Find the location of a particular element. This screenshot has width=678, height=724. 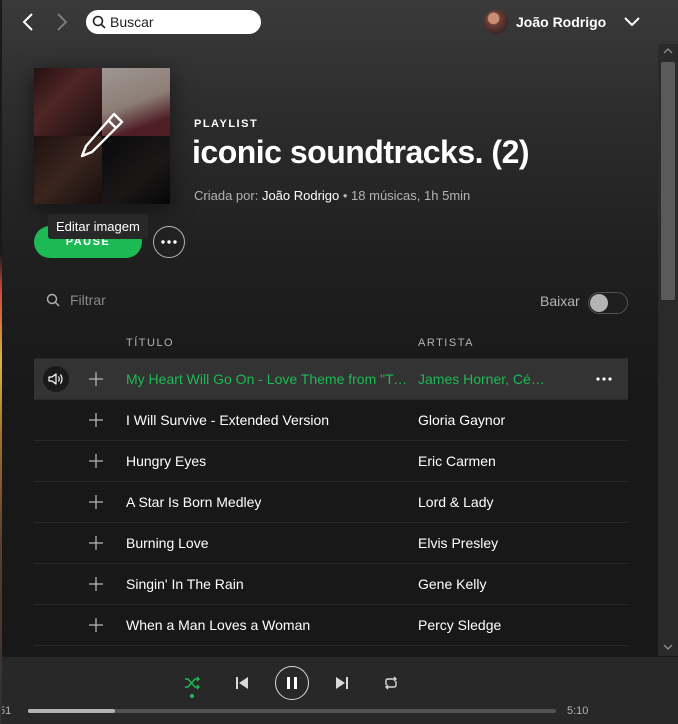

track-artist: Gloria Gaynor is located at coordinates (482, 420).